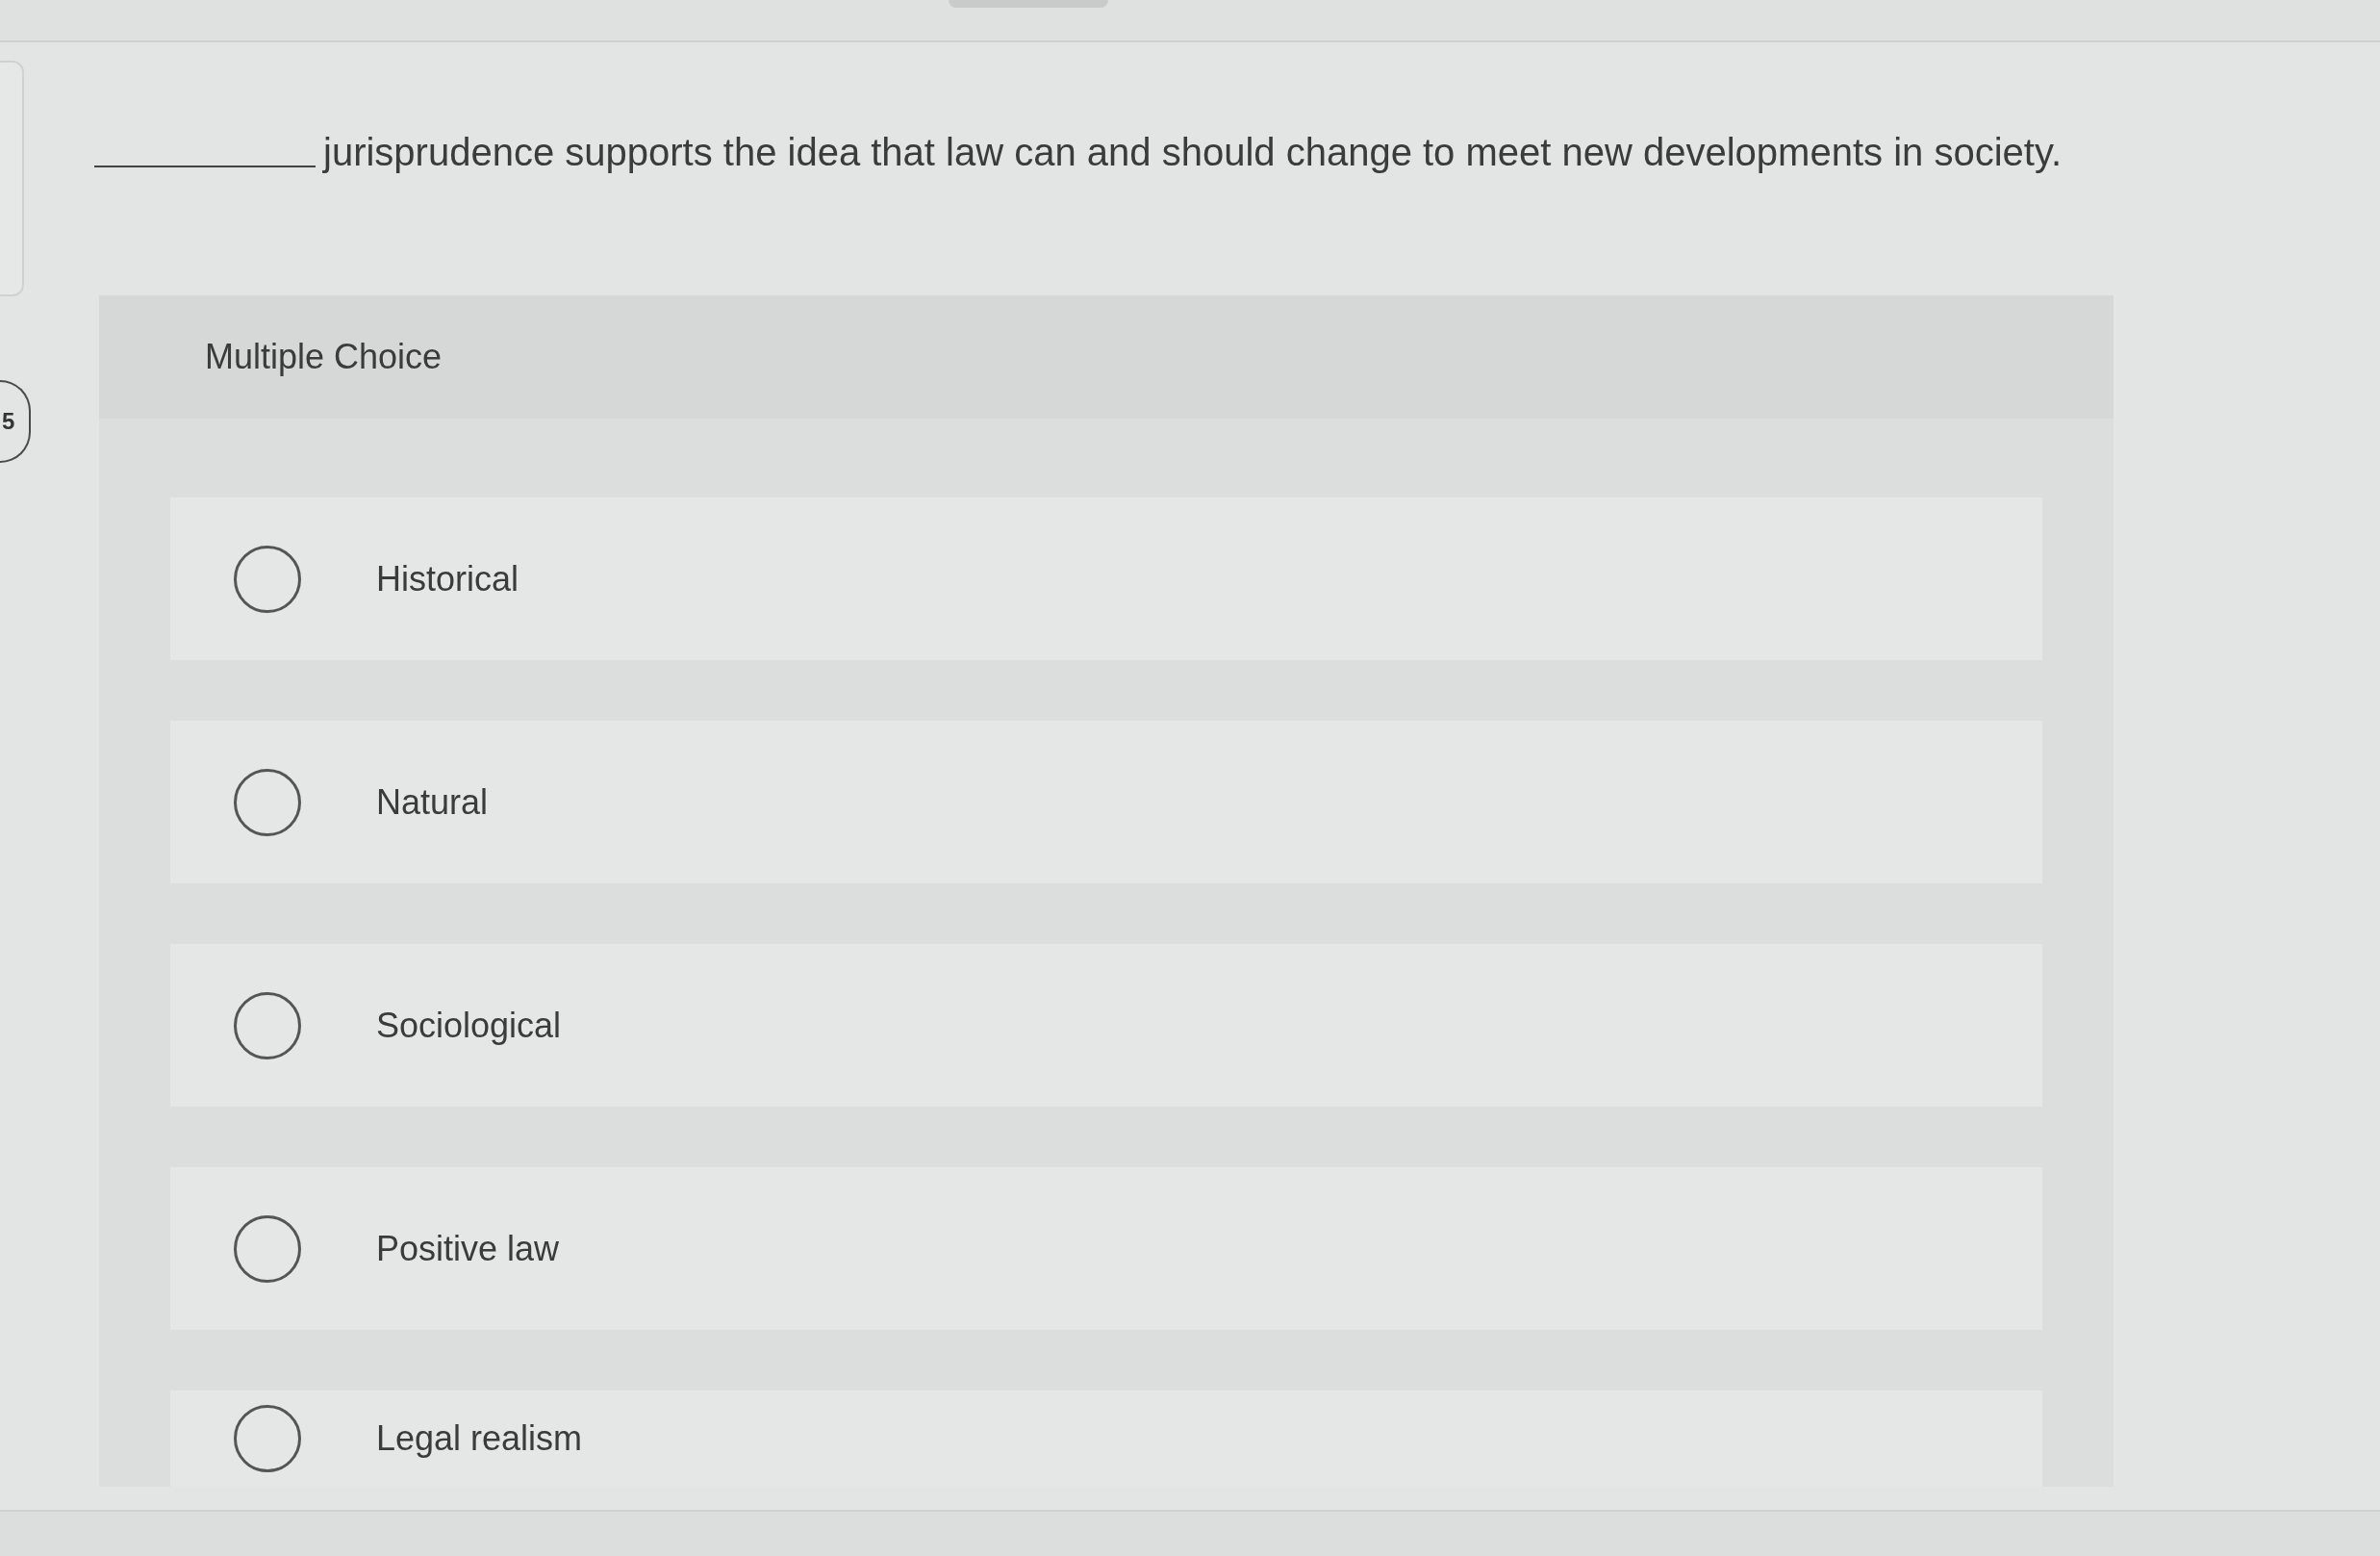  I want to click on question-text: jurisprudence supports the idea that law can and should change to meet new developments in society., so click(1193, 152).